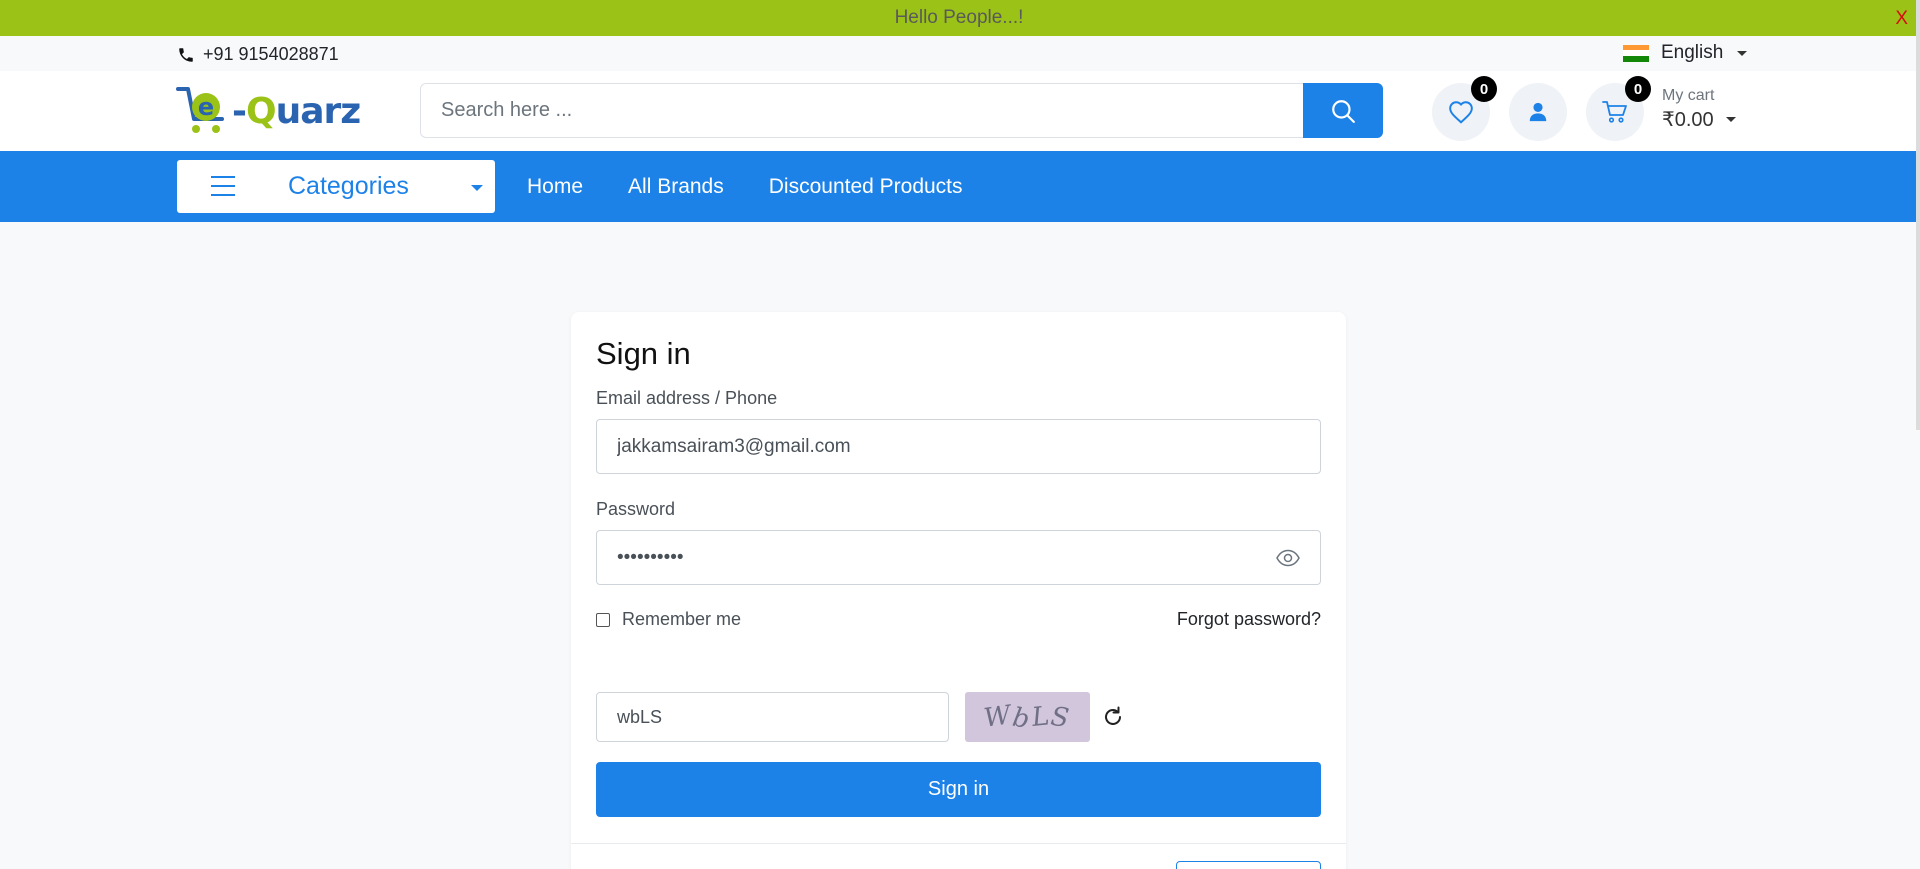 The image size is (1920, 869). Describe the element at coordinates (866, 187) in the screenshot. I see `nav-link-discounted-products: Discounted Products` at that location.